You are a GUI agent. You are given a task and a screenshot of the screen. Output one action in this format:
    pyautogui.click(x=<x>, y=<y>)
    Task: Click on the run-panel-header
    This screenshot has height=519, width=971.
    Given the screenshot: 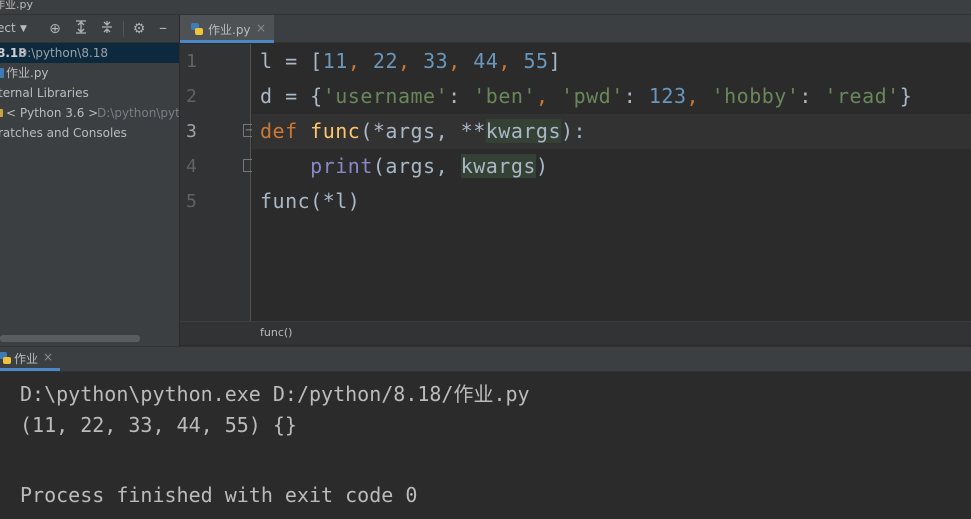 What is the action you would take?
    pyautogui.click(x=485, y=359)
    